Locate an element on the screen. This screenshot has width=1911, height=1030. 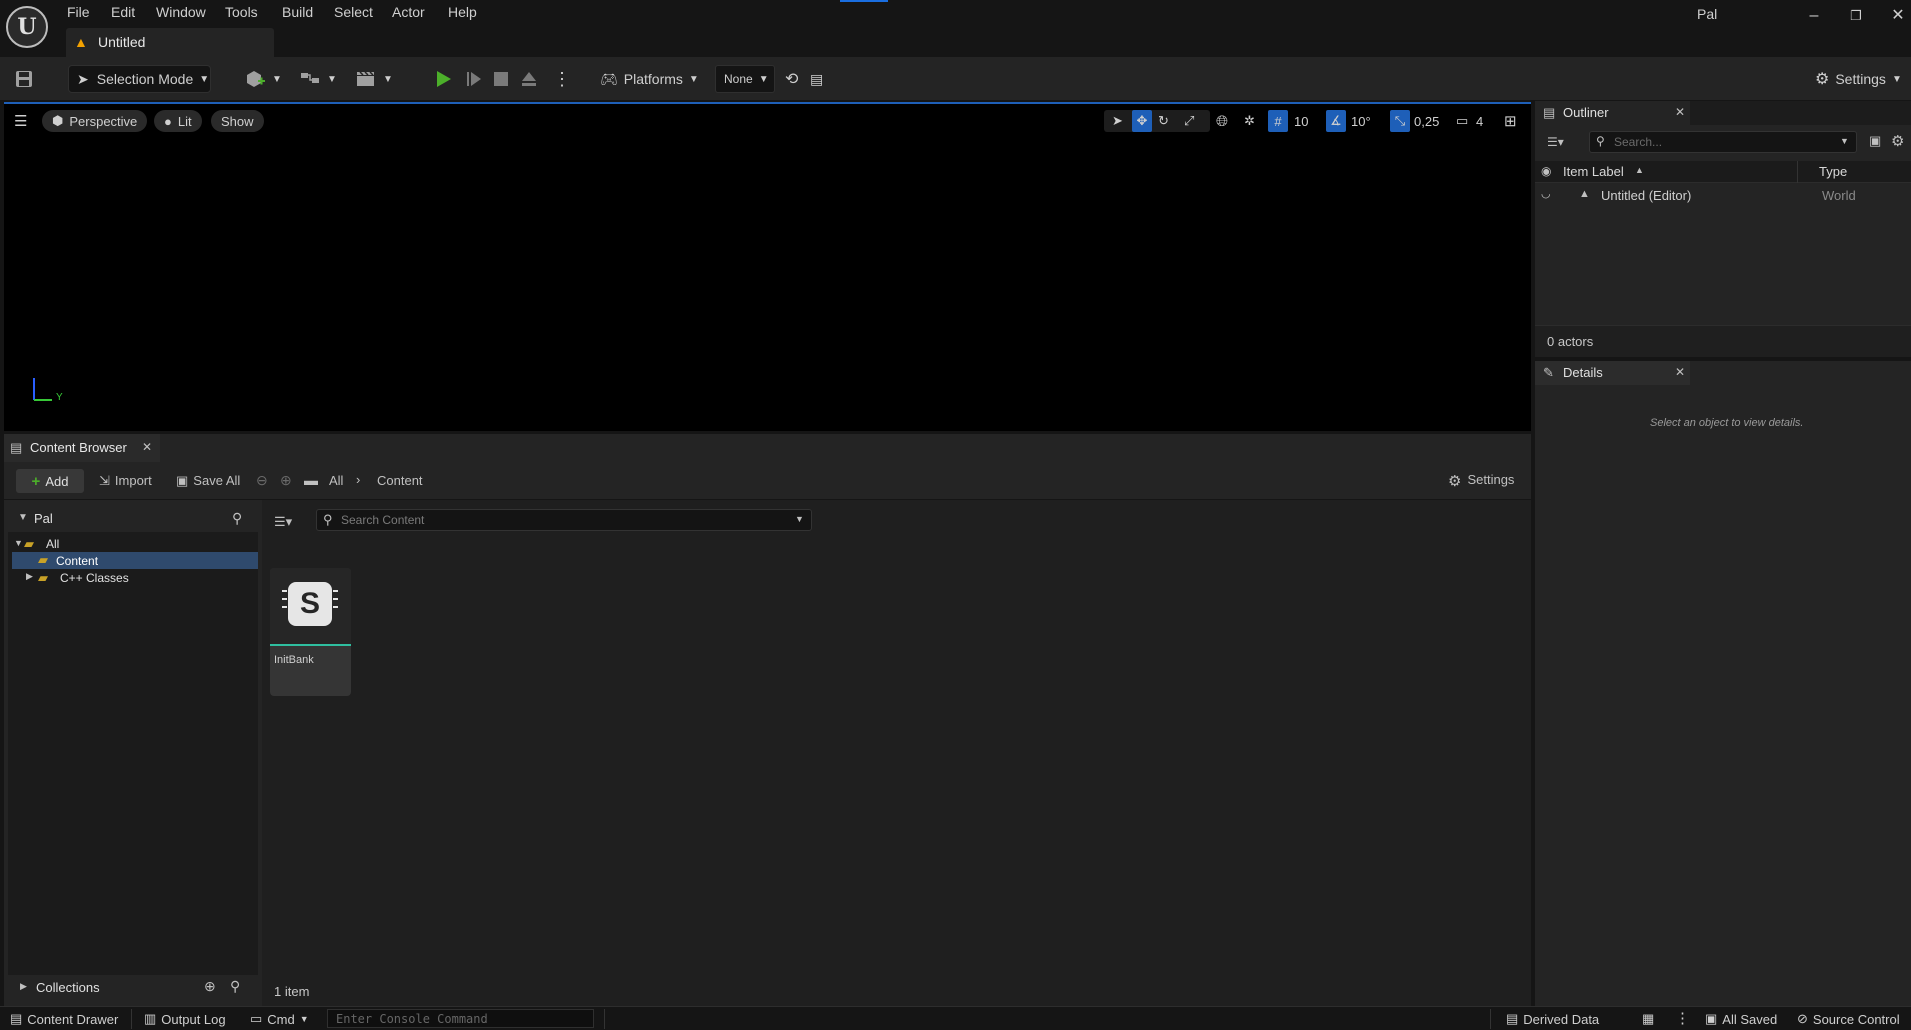
grid-snap-value: 10 is located at coordinates (1301, 121).